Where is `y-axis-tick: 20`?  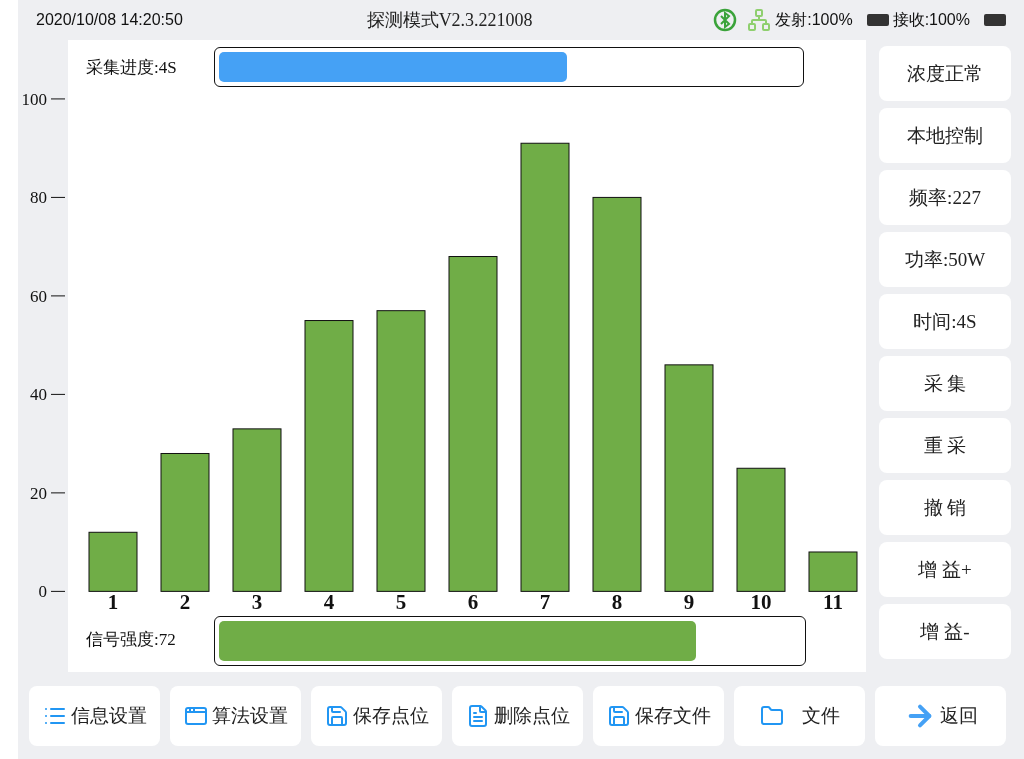
y-axis-tick: 20 is located at coordinates (48, 493).